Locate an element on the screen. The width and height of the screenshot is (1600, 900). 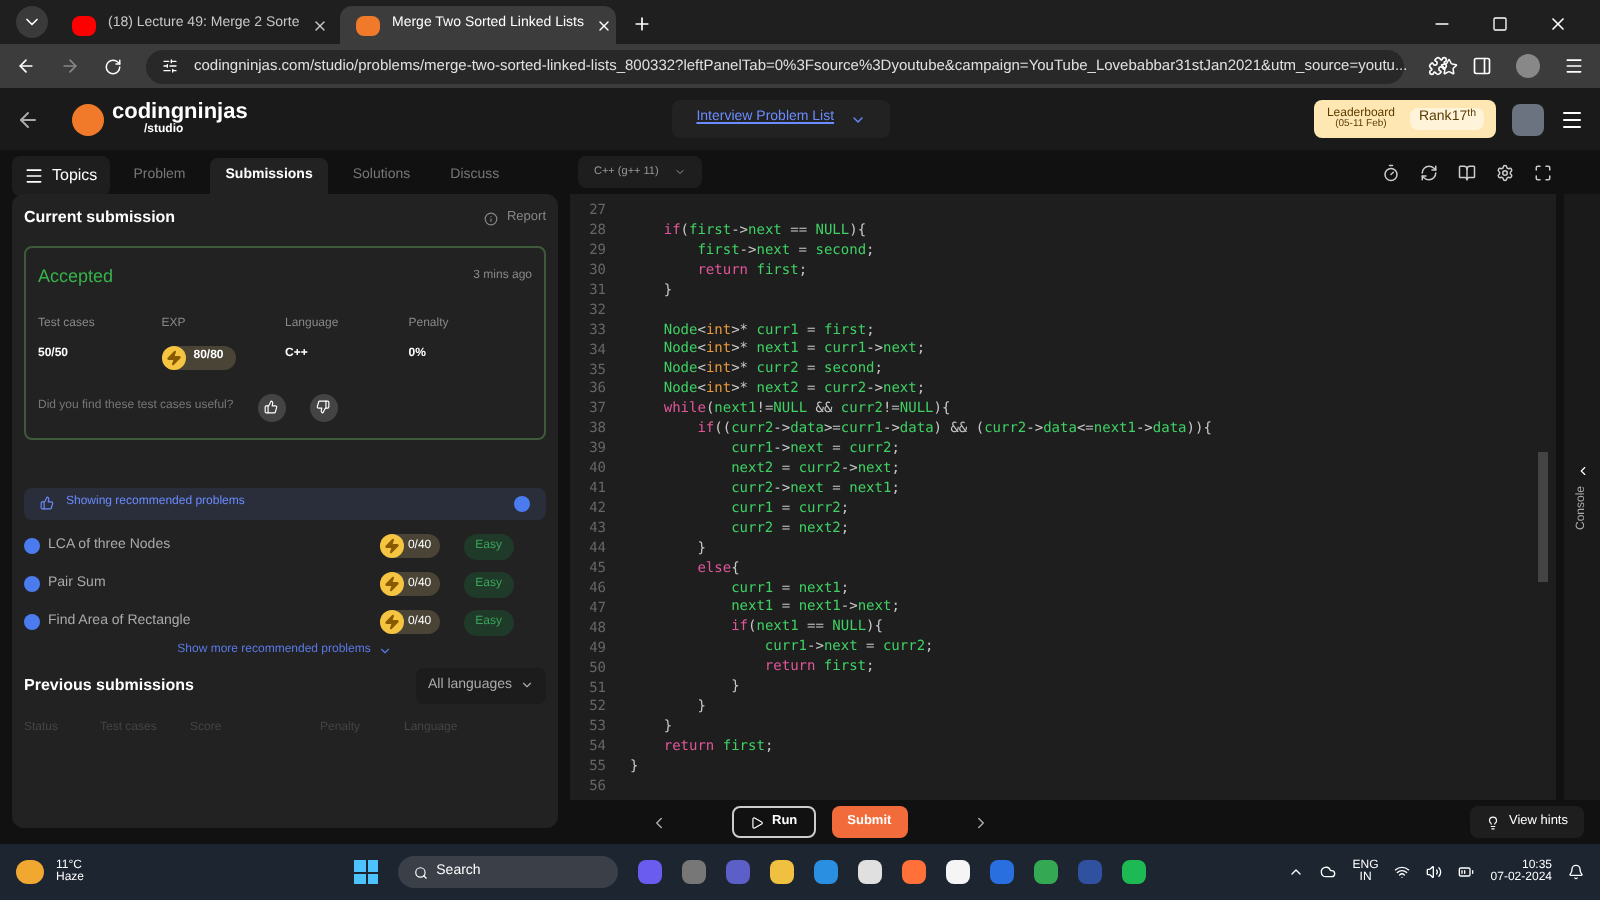
site-icon is located at coordinates (368, 25).